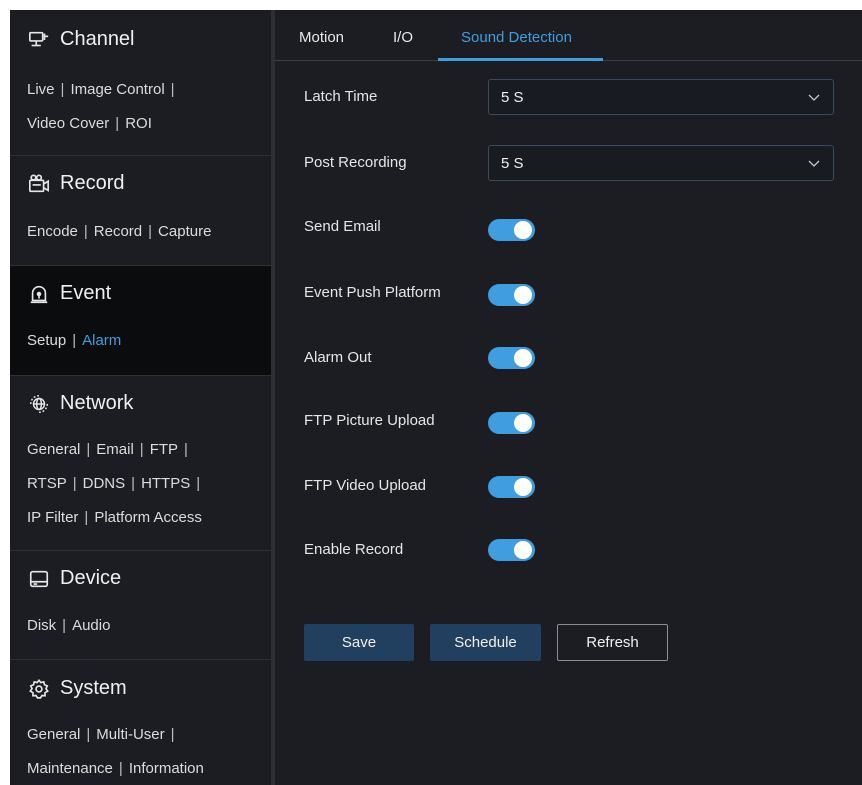 The height and width of the screenshot is (785, 862). What do you see at coordinates (511, 487) in the screenshot?
I see `ftp-video-upload-toggle` at bounding box center [511, 487].